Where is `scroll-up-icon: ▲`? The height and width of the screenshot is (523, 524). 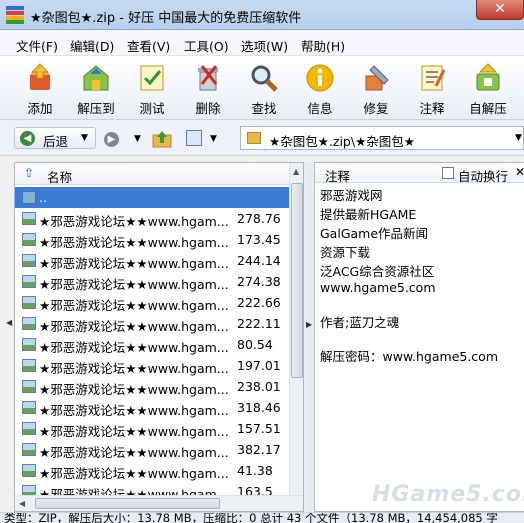 scroll-up-icon: ▲ is located at coordinates (296, 171).